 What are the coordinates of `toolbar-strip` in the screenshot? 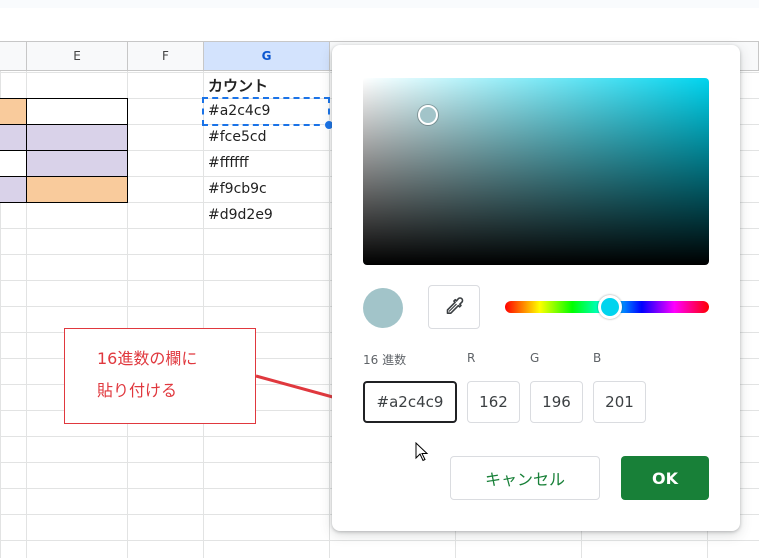 It's located at (379, 4).